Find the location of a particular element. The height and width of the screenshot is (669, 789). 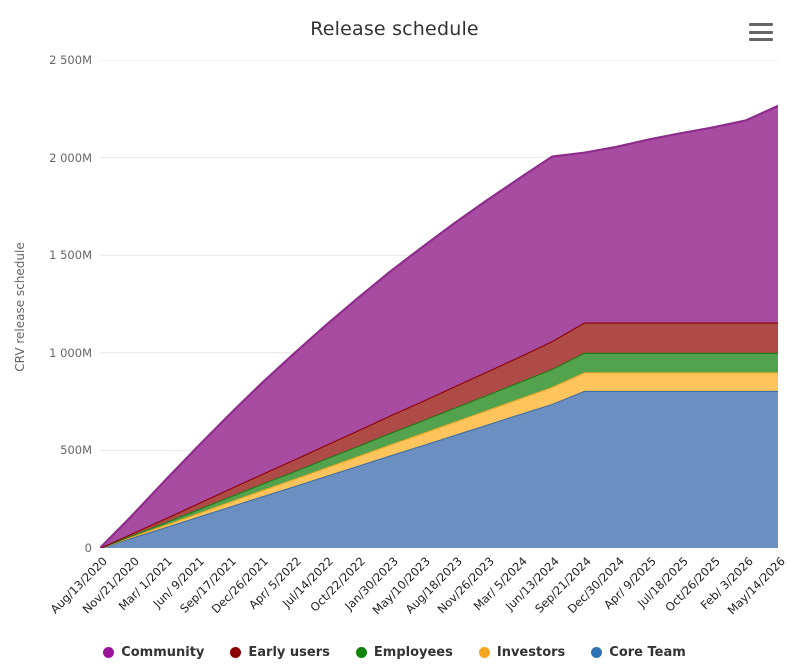

legend-label: Employees is located at coordinates (413, 652).